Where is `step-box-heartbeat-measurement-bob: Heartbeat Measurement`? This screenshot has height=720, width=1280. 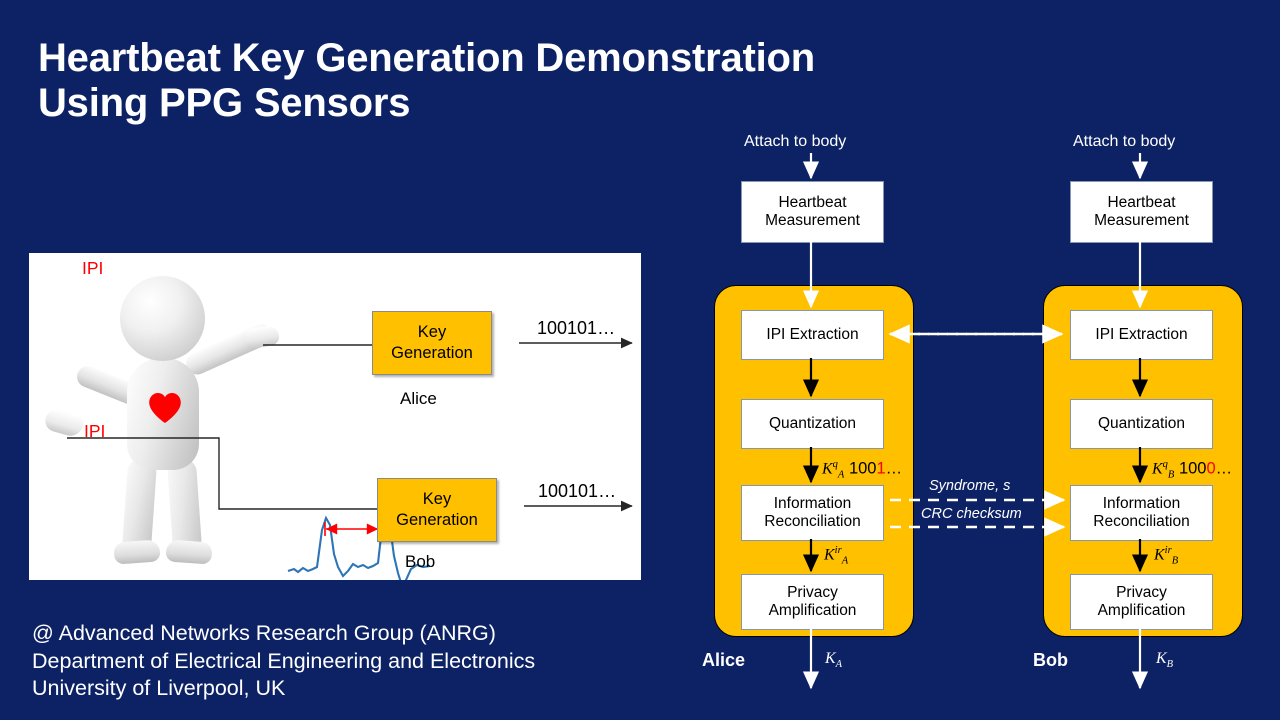 step-box-heartbeat-measurement-bob: Heartbeat Measurement is located at coordinates (1141, 212).